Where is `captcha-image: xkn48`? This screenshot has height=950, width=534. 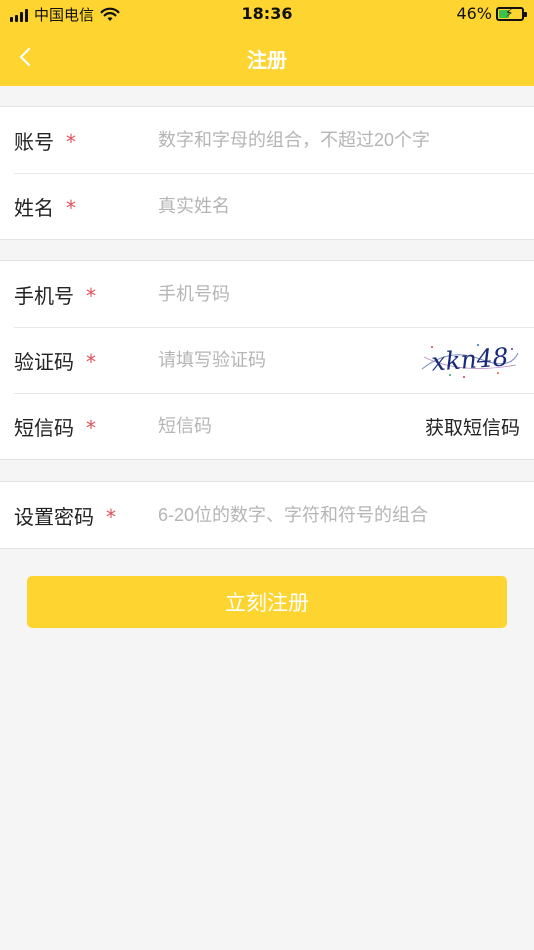 captcha-image: xkn48 is located at coordinates (470, 360).